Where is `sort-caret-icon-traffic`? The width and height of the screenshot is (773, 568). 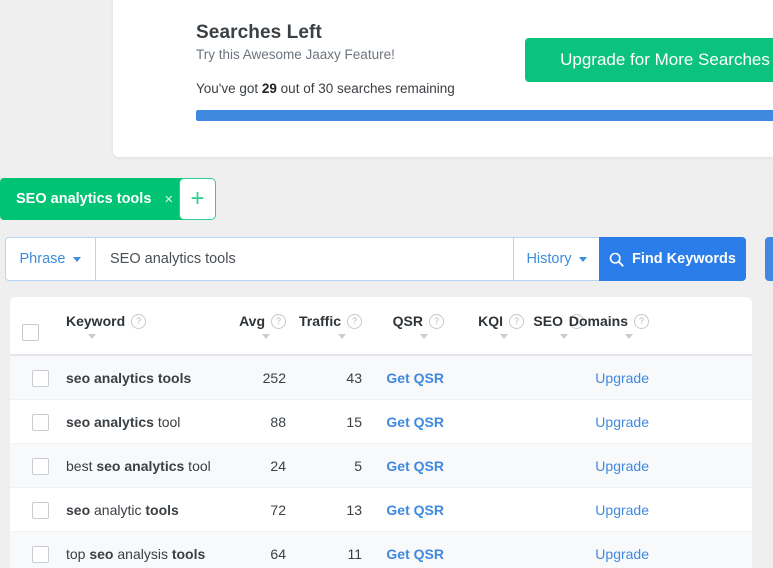 sort-caret-icon-traffic is located at coordinates (342, 336).